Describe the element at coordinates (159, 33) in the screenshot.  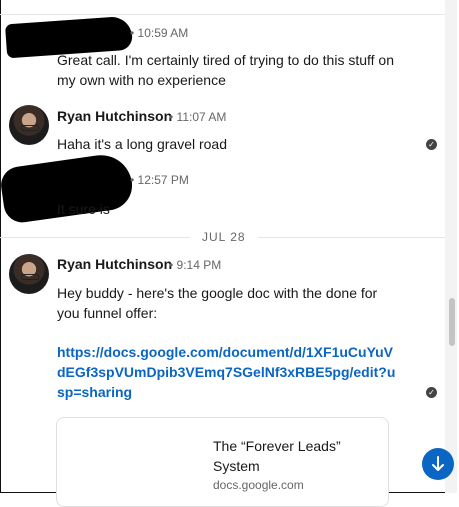
I see `message-time: • 10:59 AM` at that location.